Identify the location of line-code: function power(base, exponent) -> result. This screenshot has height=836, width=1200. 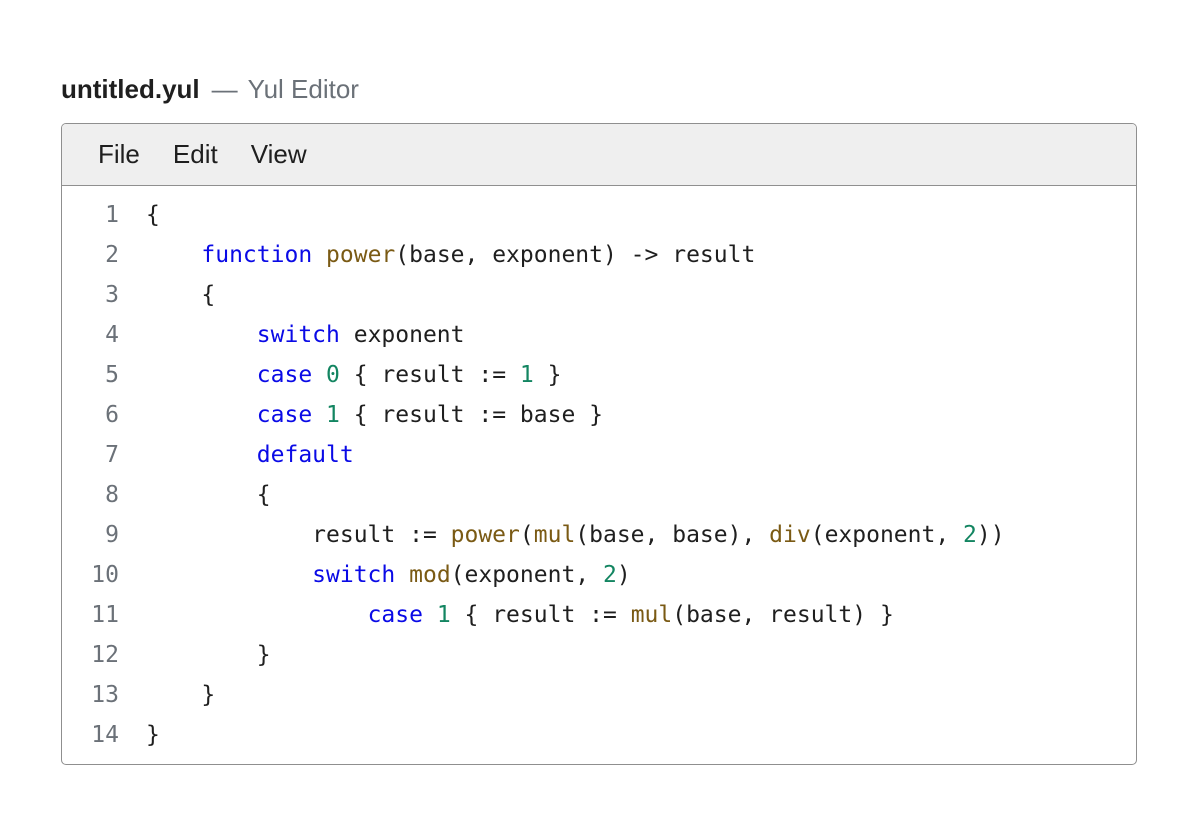
(450, 255).